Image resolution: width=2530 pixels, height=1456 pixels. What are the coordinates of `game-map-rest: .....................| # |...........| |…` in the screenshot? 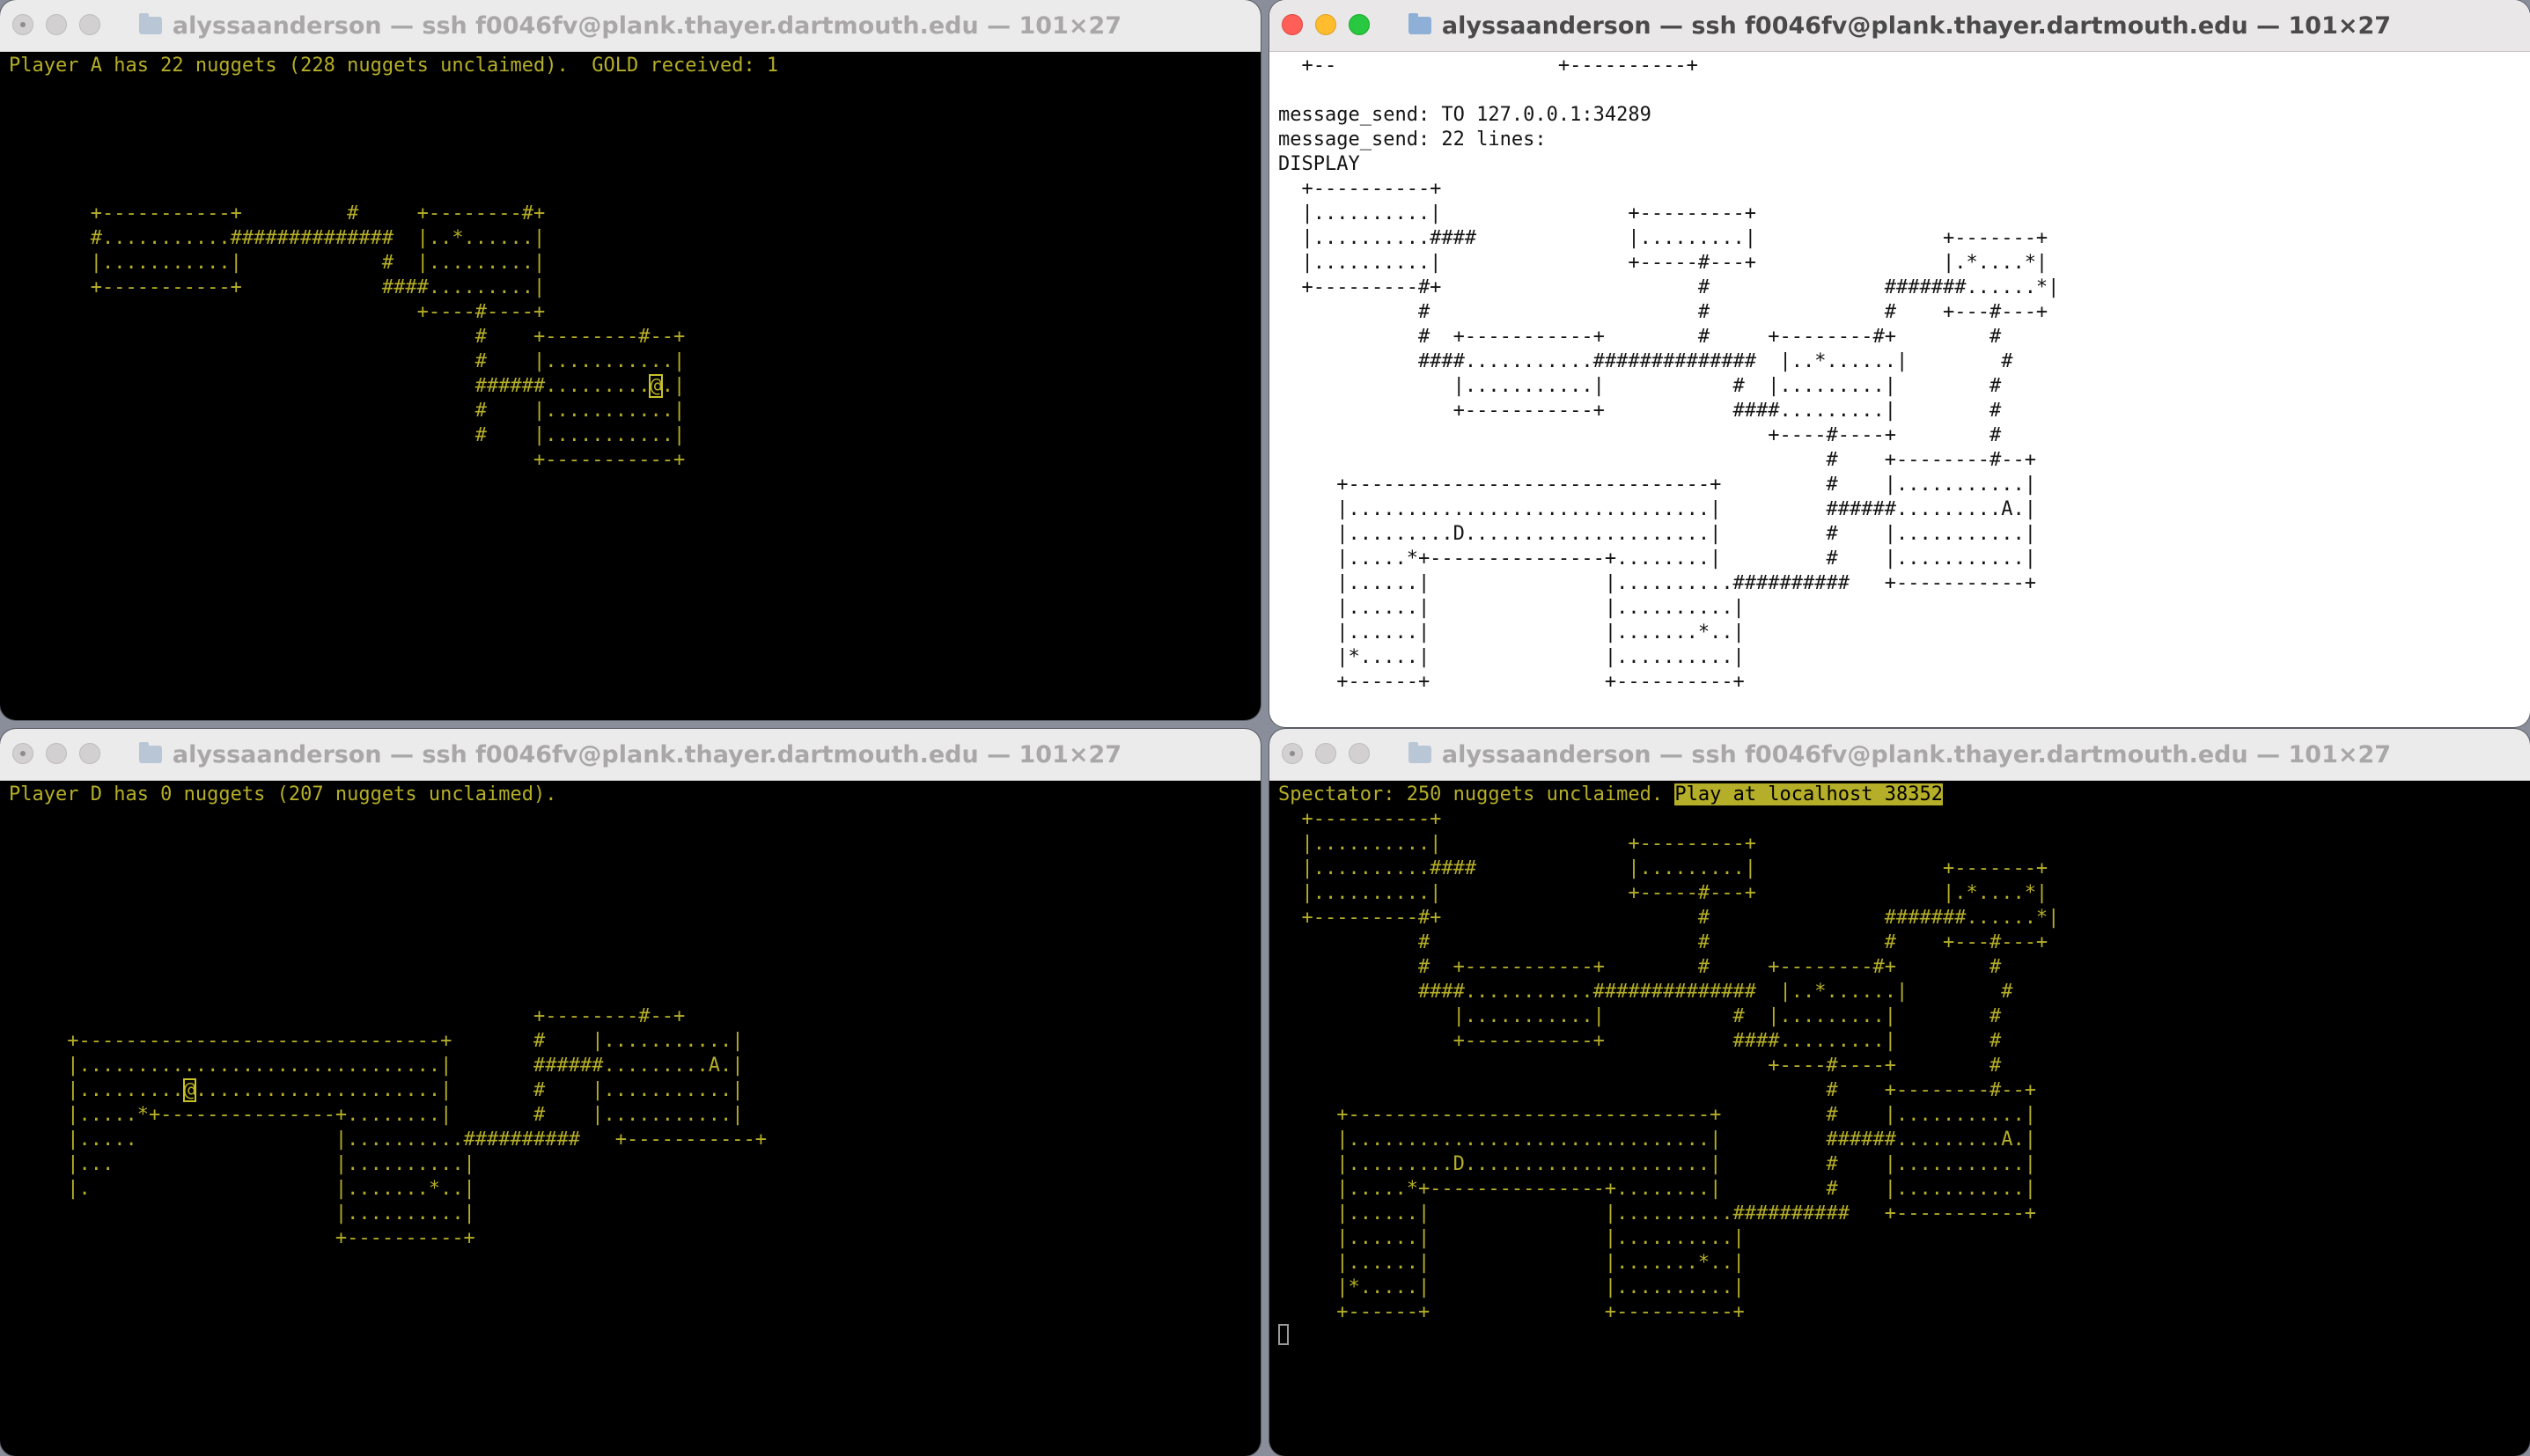 It's located at (417, 1164).